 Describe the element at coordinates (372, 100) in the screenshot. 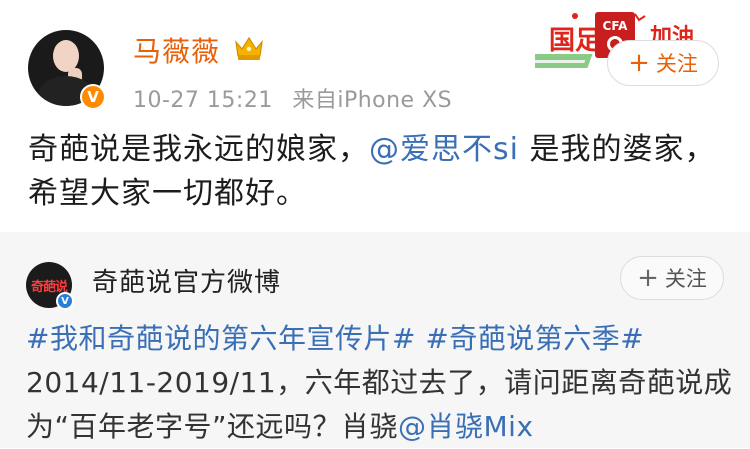

I see `post-source: 来自iPhone XS` at that location.